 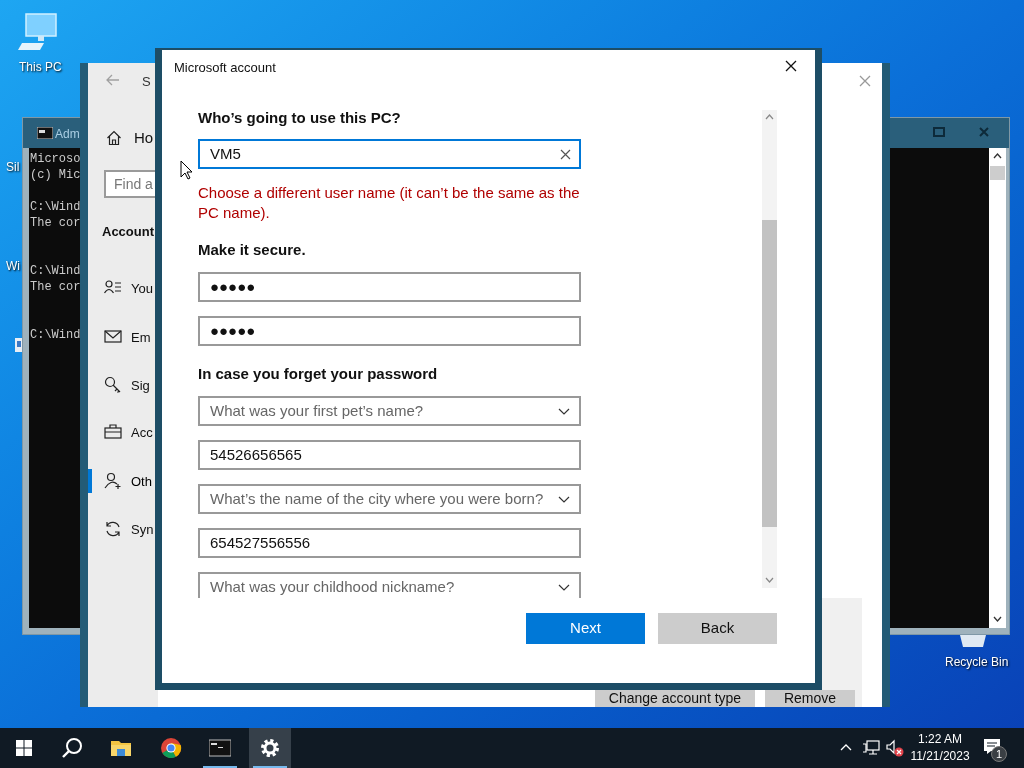 I want to click on clock-time: 1:22 AM, so click(x=940, y=739).